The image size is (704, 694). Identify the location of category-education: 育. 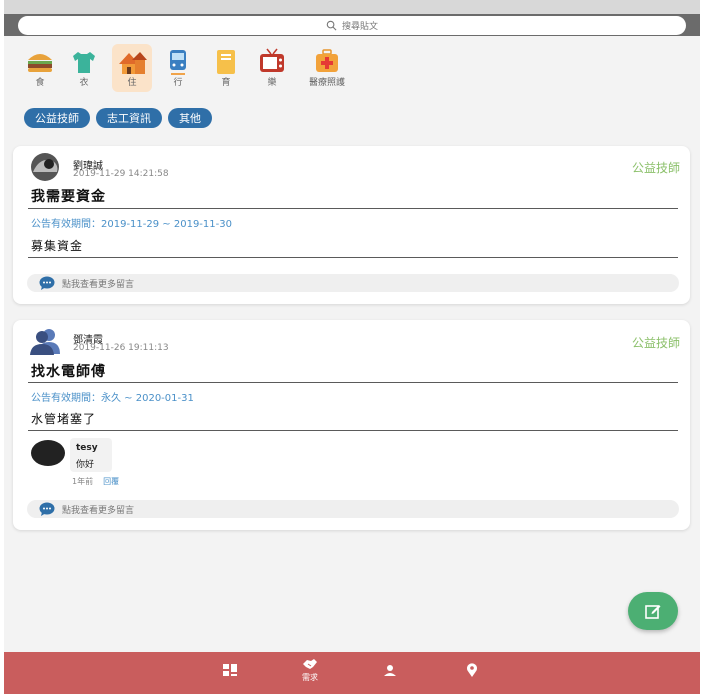
(226, 68).